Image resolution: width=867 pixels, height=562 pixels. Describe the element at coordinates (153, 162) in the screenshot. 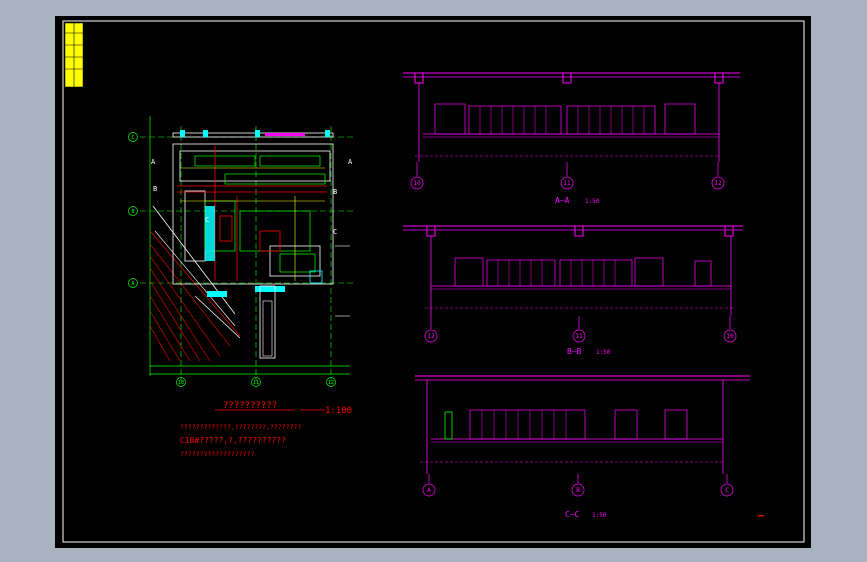

I see `section-mark-a1: A` at that location.